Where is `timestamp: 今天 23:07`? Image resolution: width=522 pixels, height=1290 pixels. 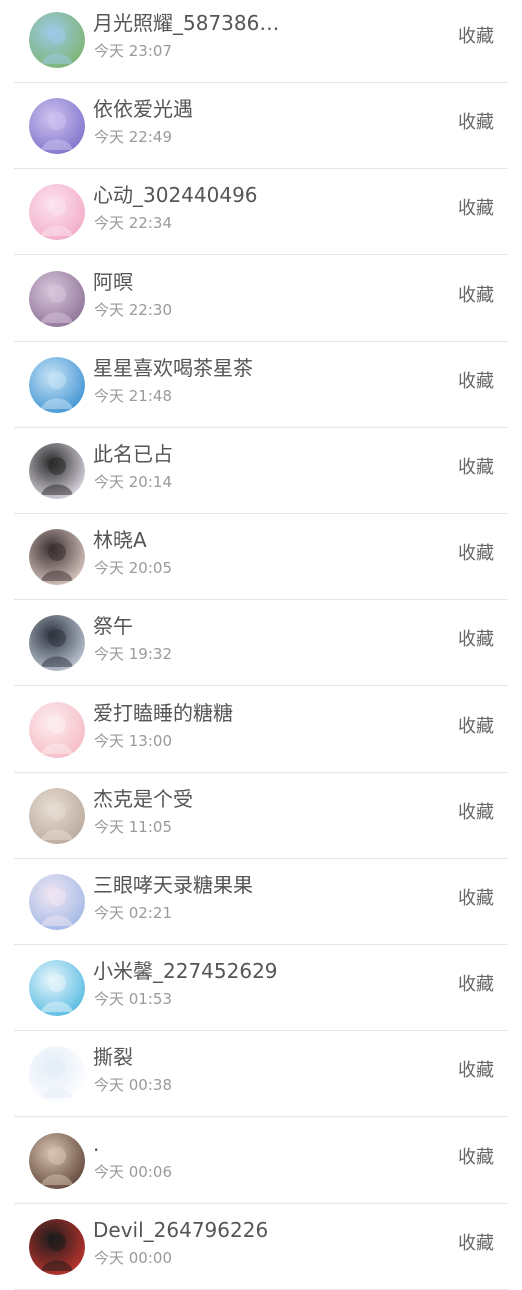
timestamp: 今天 23:07 is located at coordinates (133, 51).